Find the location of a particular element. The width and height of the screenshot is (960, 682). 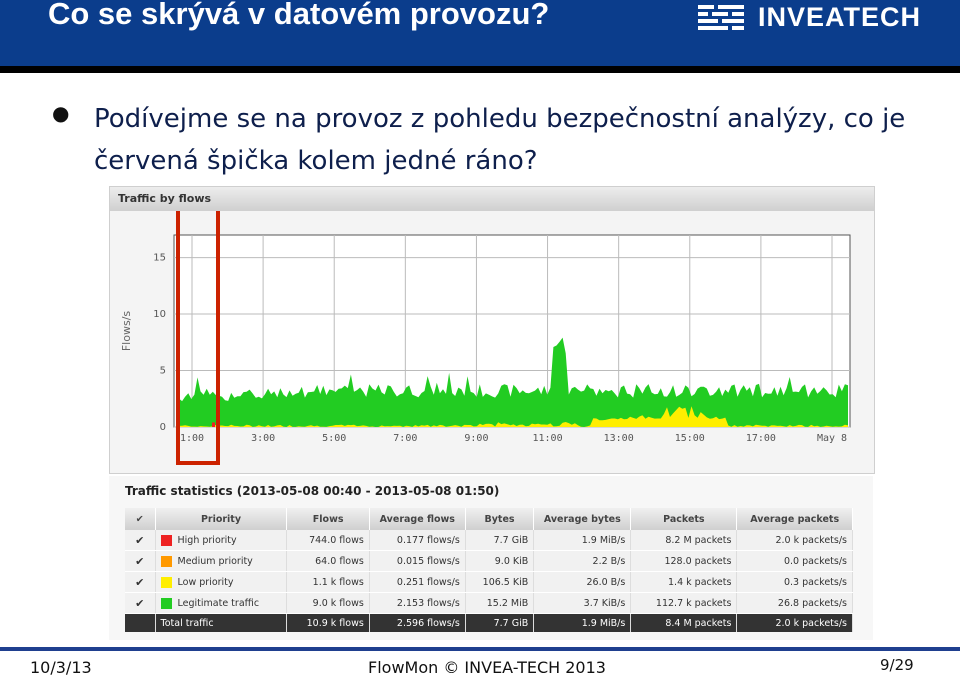

avg-packets-cell: 0.3 packets/s is located at coordinates (794, 582).